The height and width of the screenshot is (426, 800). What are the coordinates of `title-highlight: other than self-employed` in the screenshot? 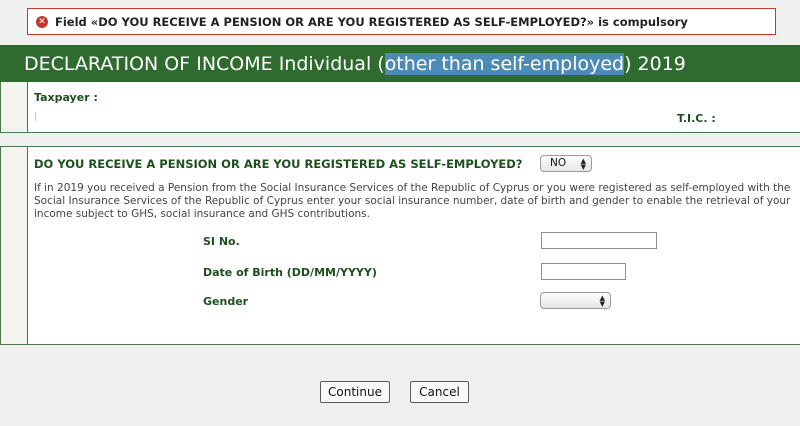 It's located at (504, 63).